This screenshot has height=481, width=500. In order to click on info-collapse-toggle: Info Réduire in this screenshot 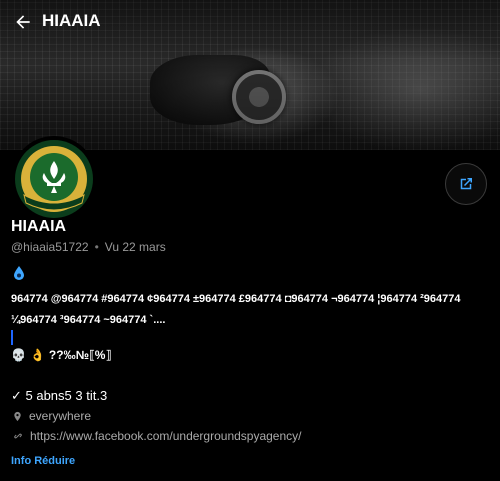, I will do `click(43, 461)`.